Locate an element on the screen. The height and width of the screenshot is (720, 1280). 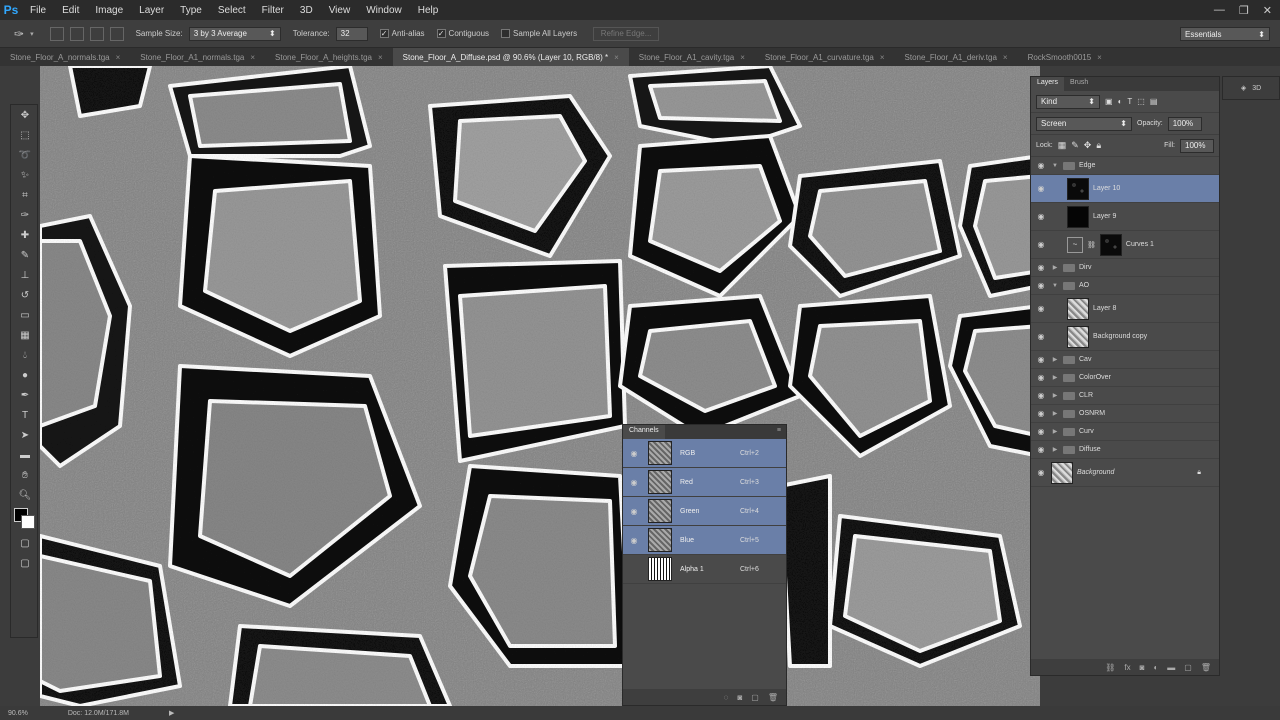
blend-mode-select: Screen ⬍ is located at coordinates (1084, 123).